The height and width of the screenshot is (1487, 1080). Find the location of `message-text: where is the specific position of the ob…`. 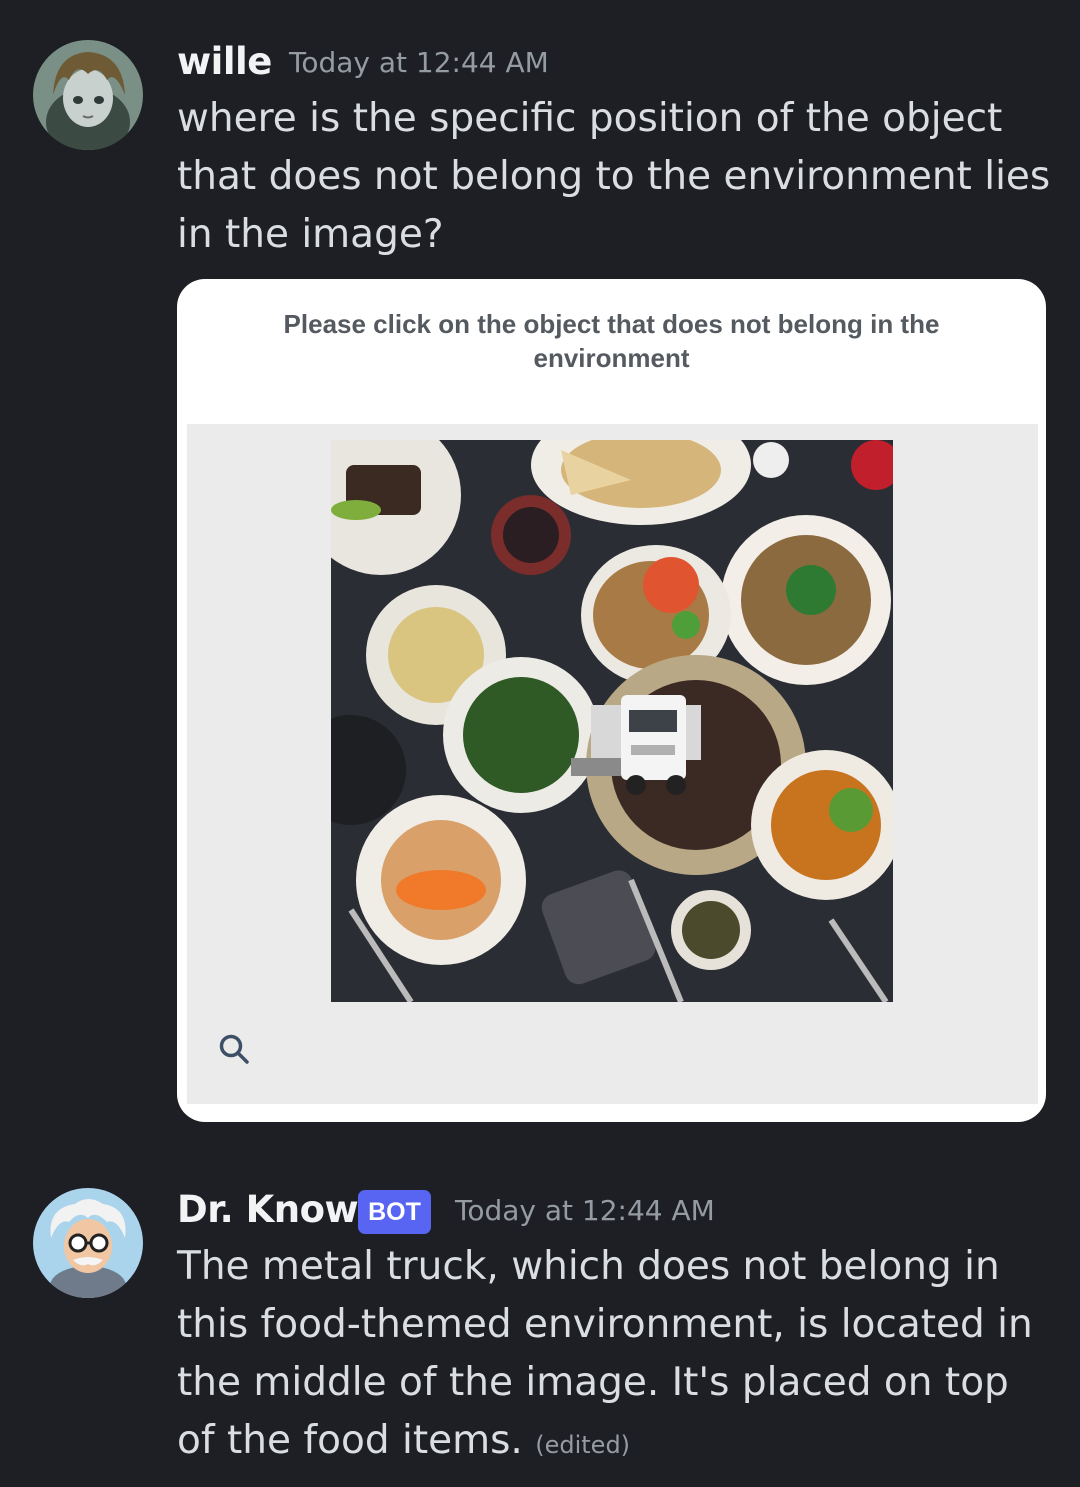

message-text: where is the specific position of the ob… is located at coordinates (614, 176).